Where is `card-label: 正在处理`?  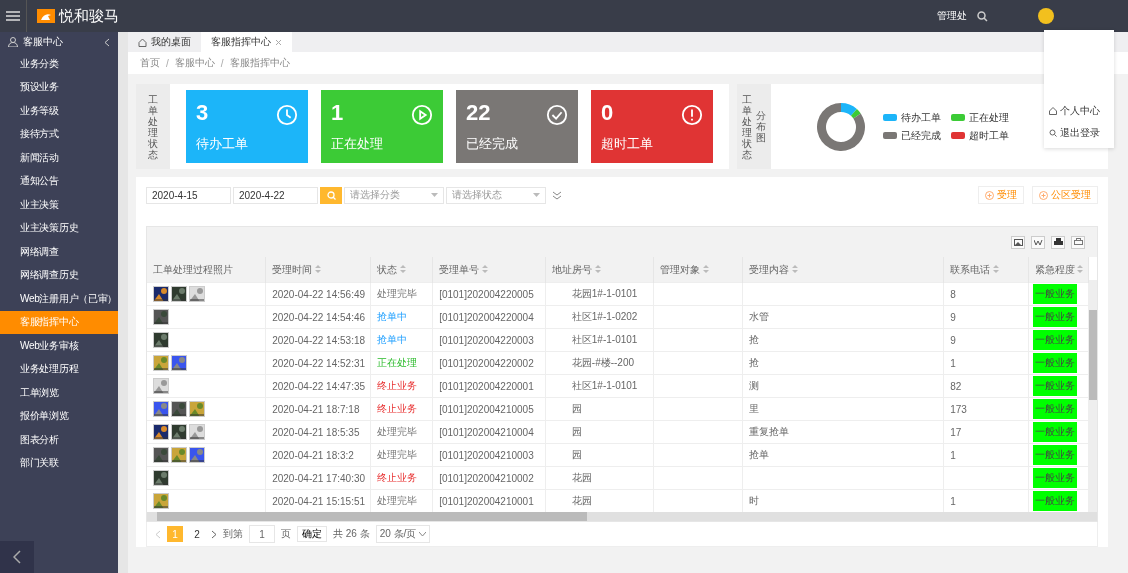 card-label: 正在处理 is located at coordinates (357, 144).